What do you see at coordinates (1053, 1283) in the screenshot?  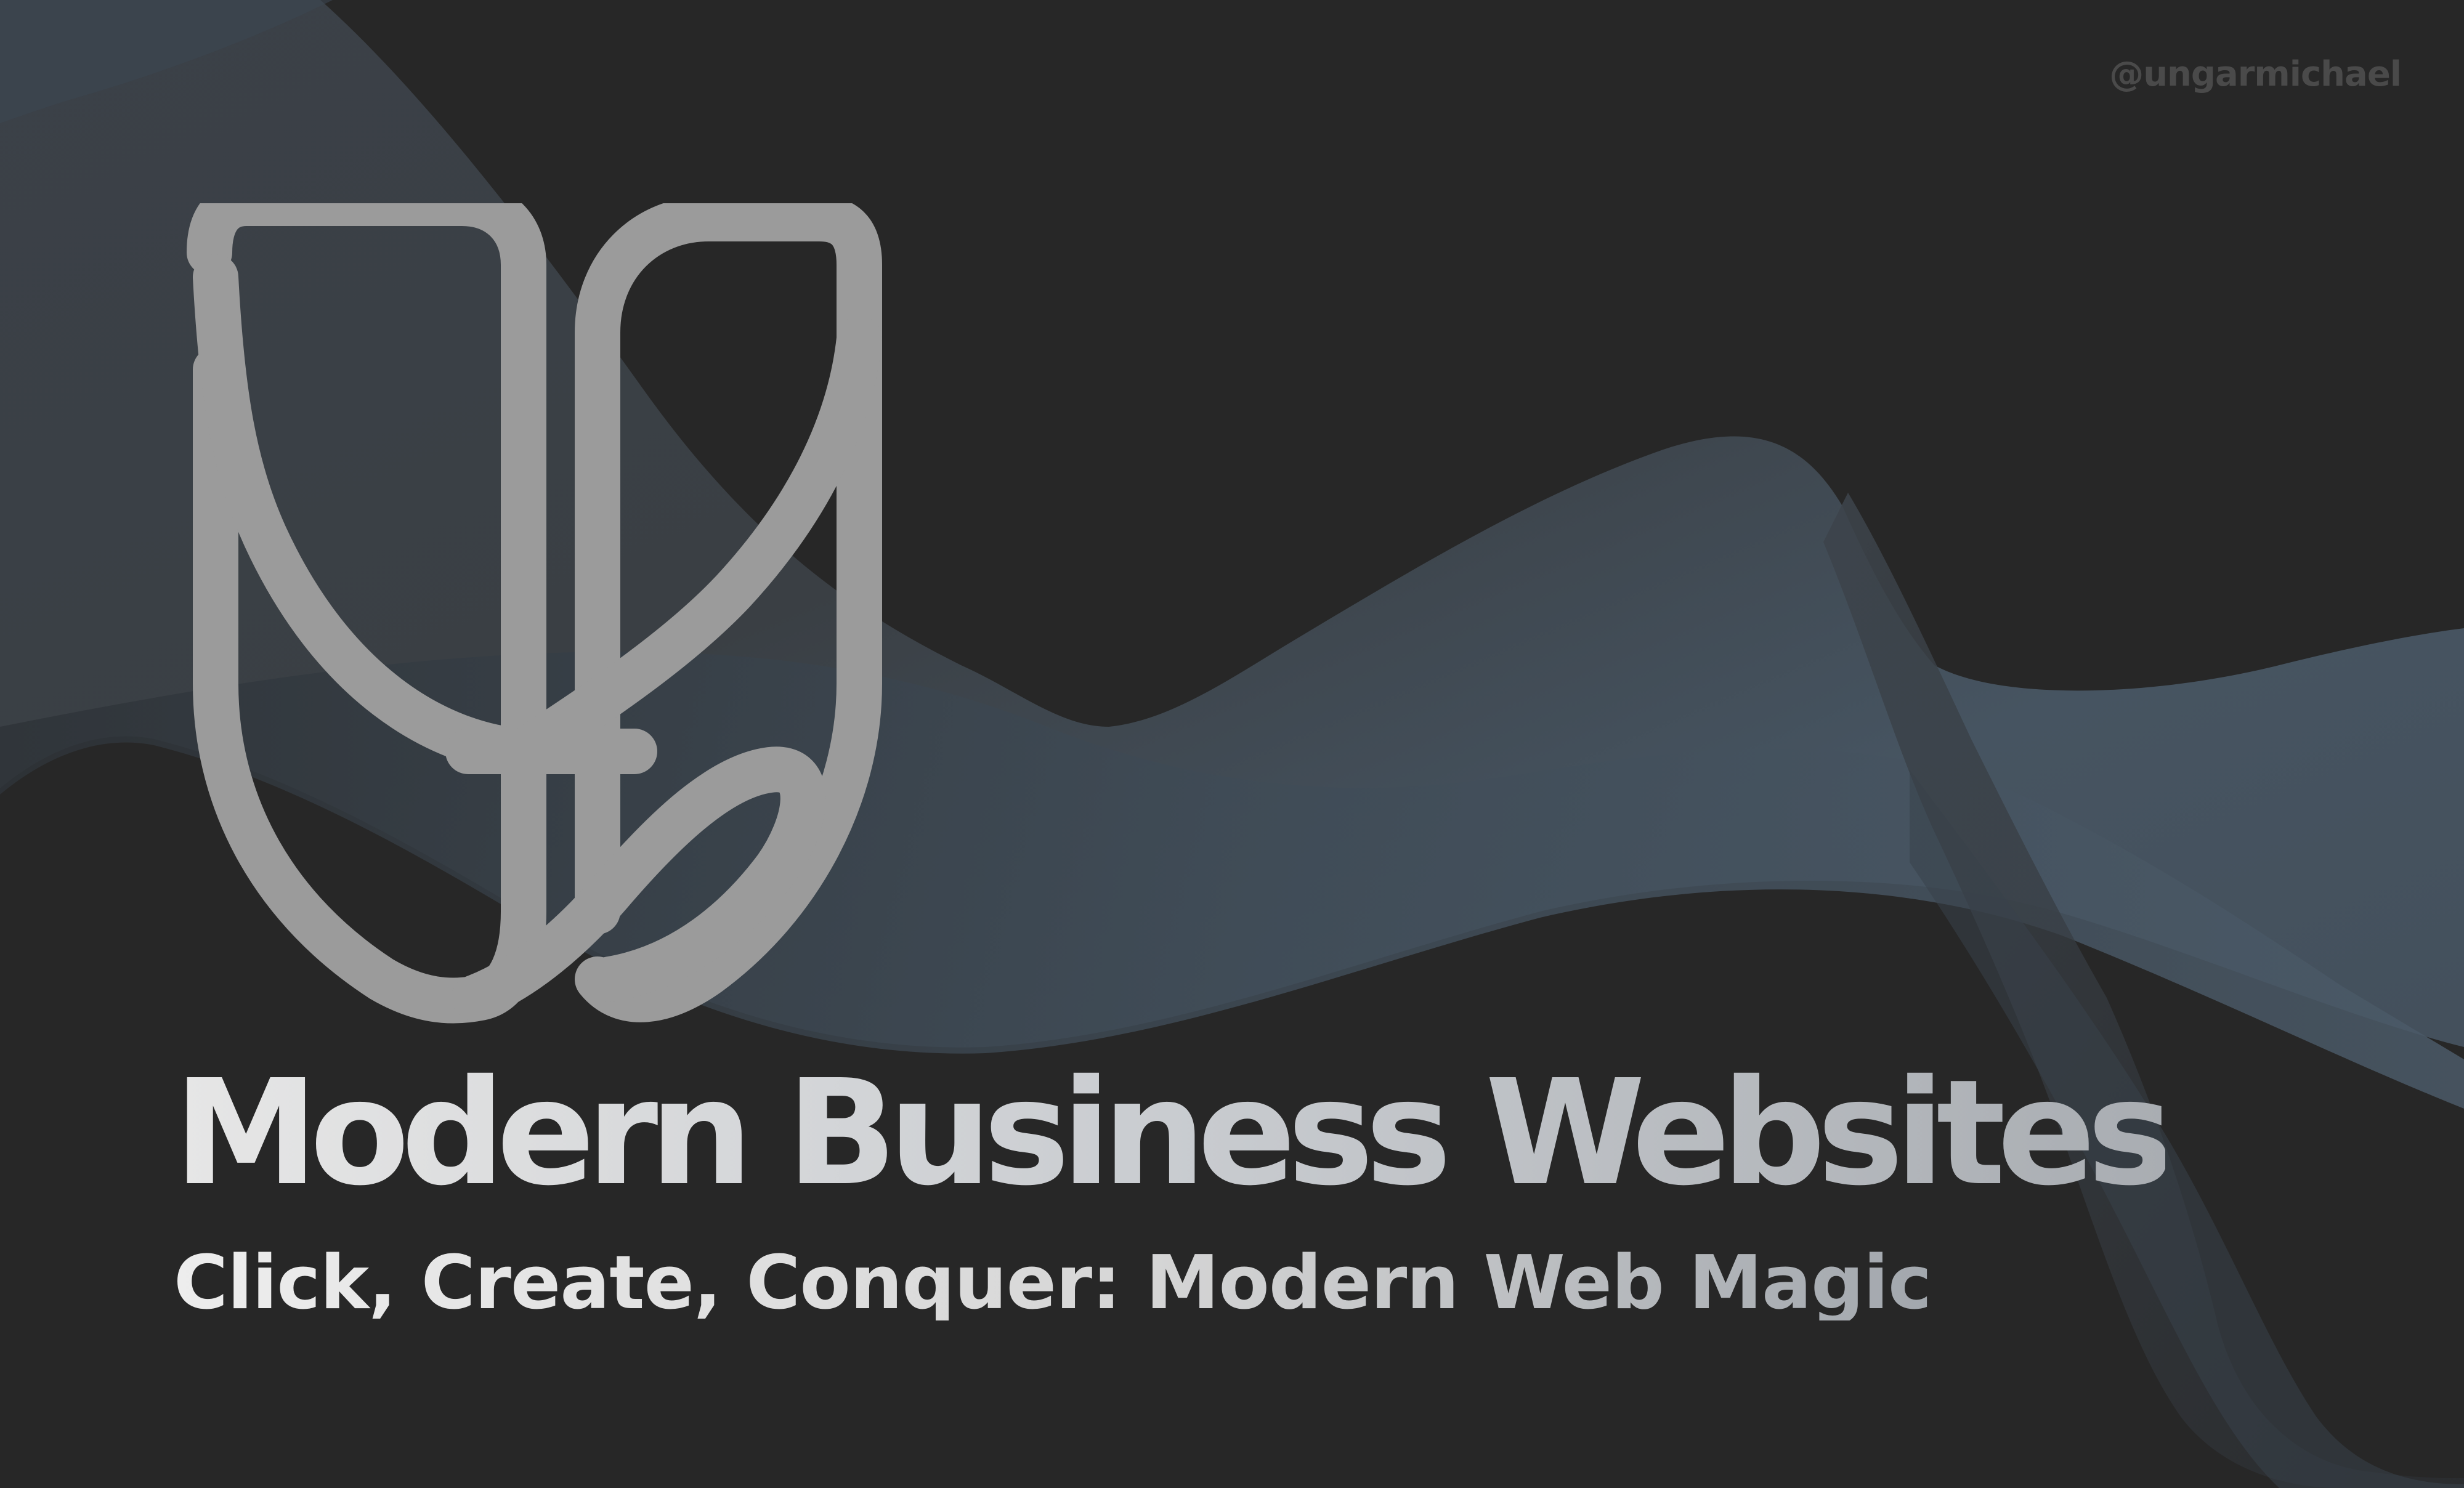 I see `subheadline: Click, Create, Conquer: Modern Web Magic` at bounding box center [1053, 1283].